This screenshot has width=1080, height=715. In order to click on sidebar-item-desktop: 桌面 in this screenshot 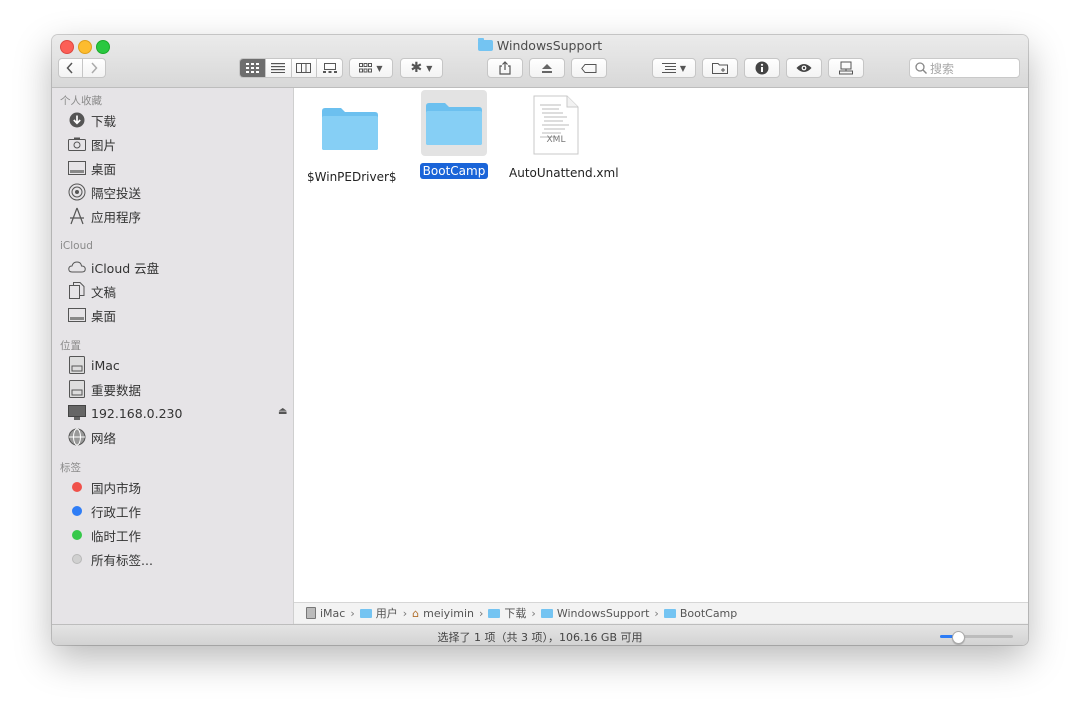, I will do `click(92, 168)`.